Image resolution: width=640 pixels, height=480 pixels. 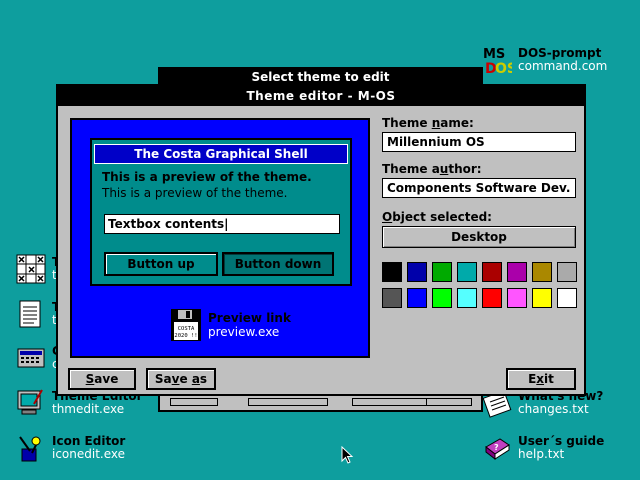 What do you see at coordinates (563, 66) in the screenshot?
I see `icon-filename: command.com` at bounding box center [563, 66].